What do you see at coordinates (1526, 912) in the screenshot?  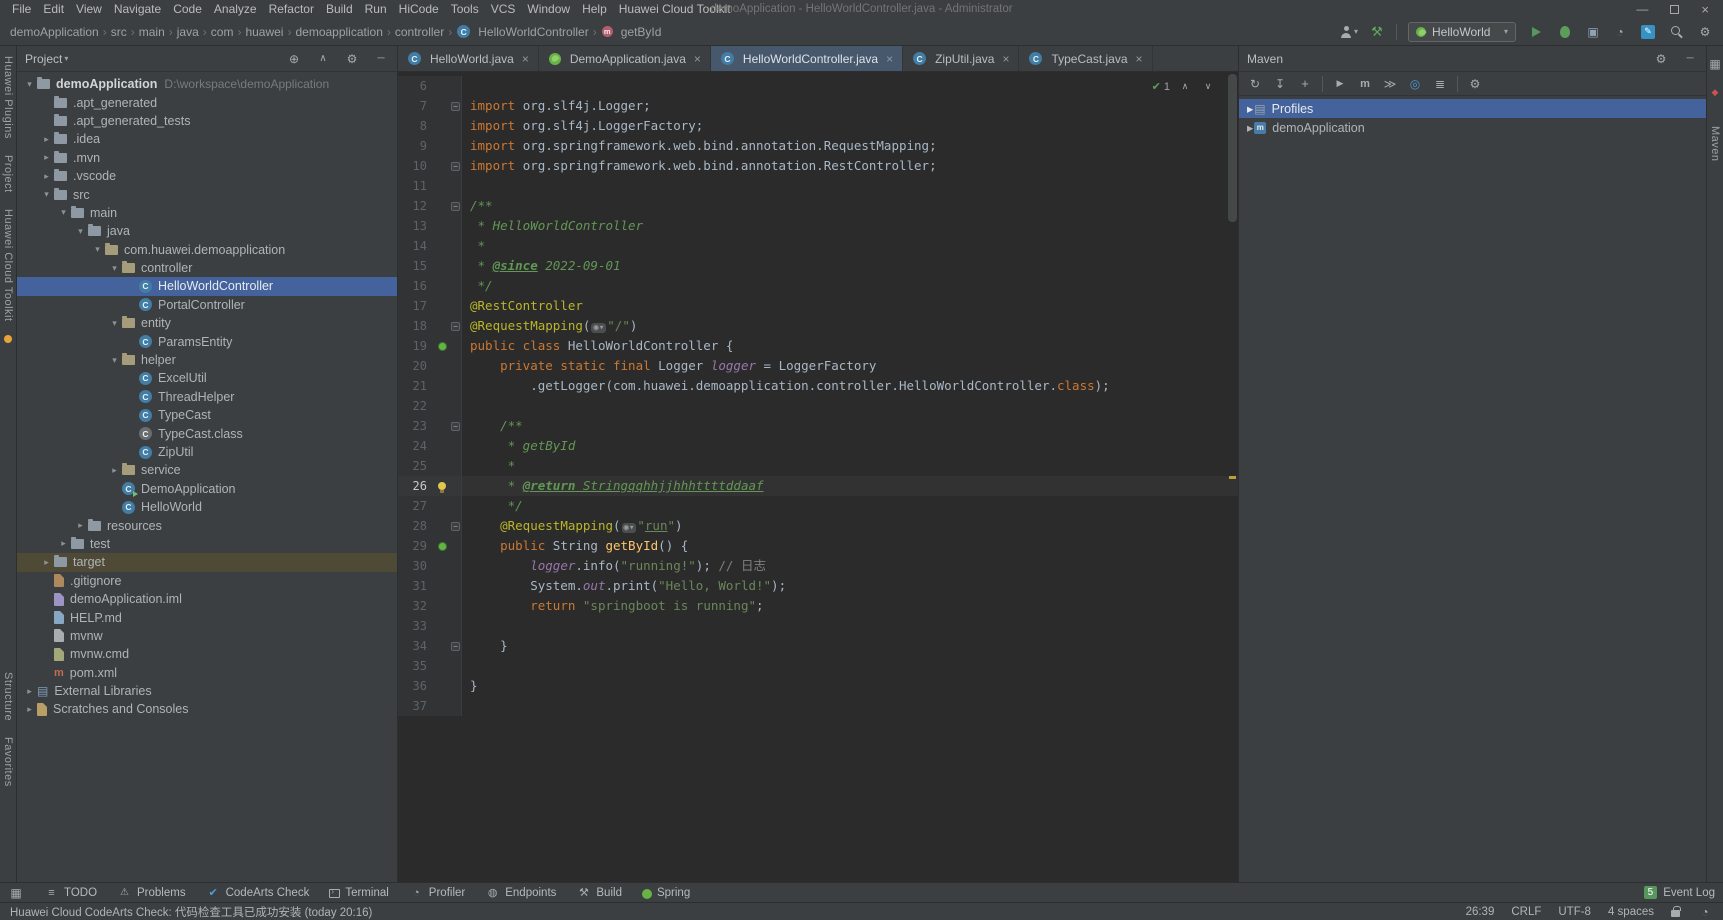 I see `line-separator: CRLF` at bounding box center [1526, 912].